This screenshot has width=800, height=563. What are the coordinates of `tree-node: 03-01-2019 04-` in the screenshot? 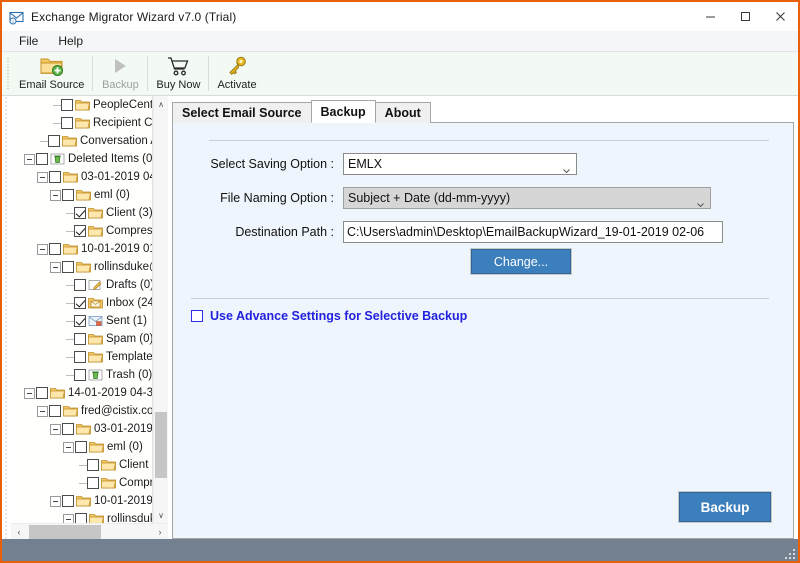 It's located at (81, 429).